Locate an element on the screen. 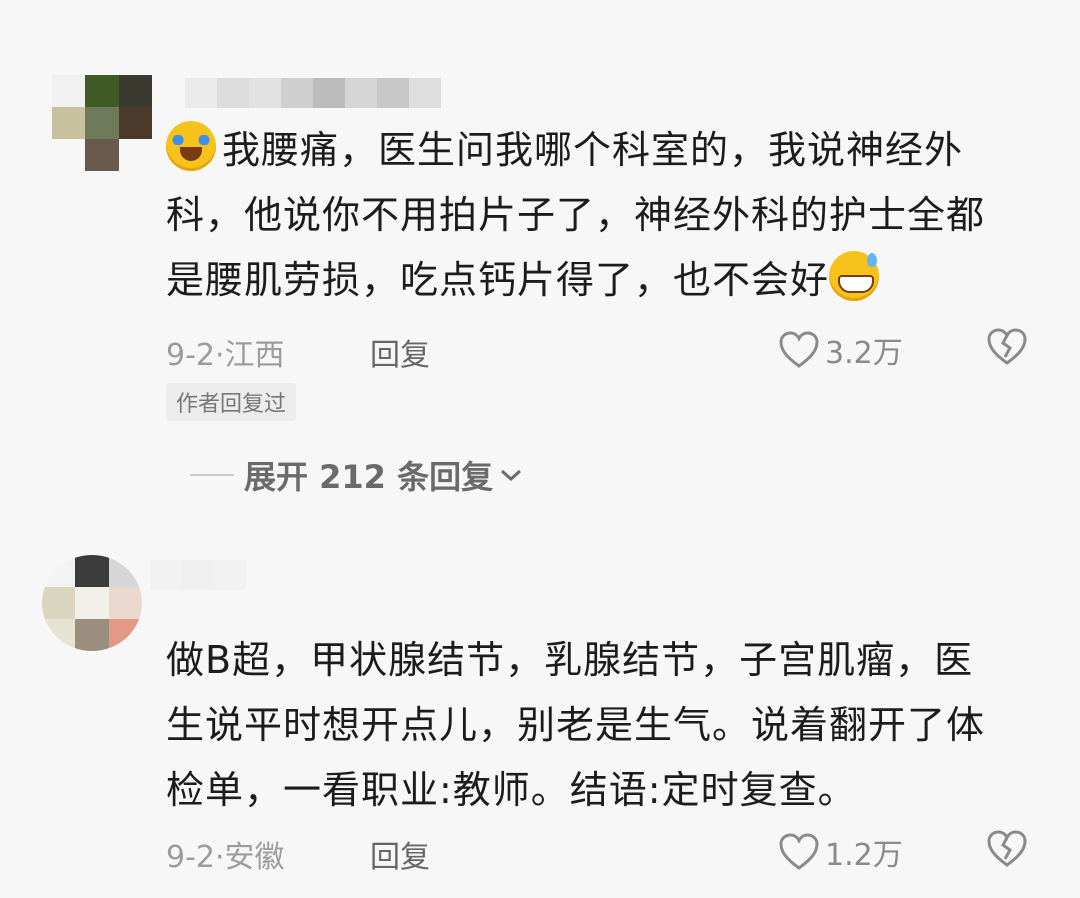  loudly-crying-emoji-icon is located at coordinates (191, 146).